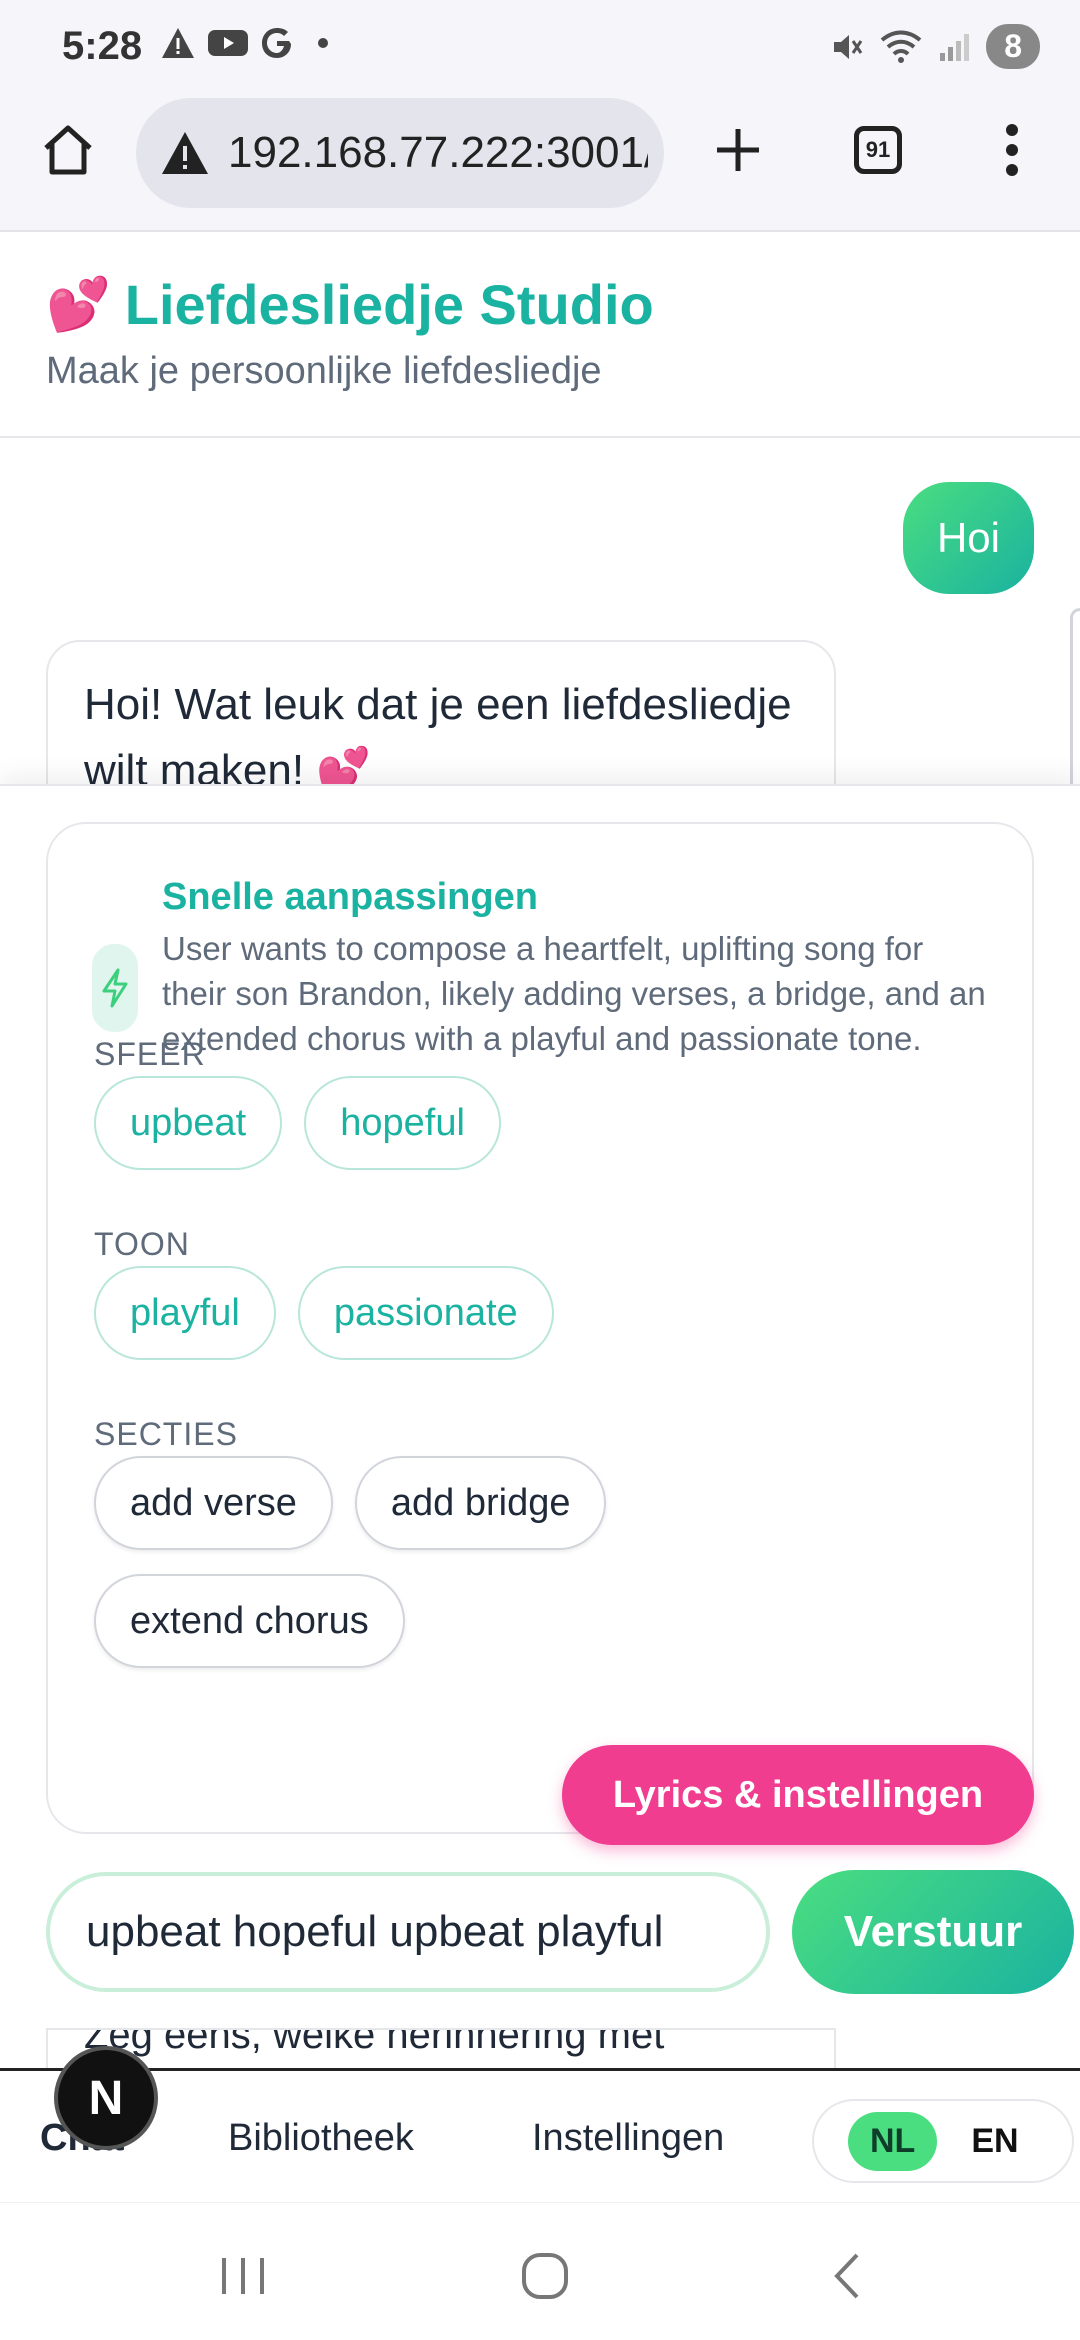  I want to click on tab-count: 91, so click(878, 150).